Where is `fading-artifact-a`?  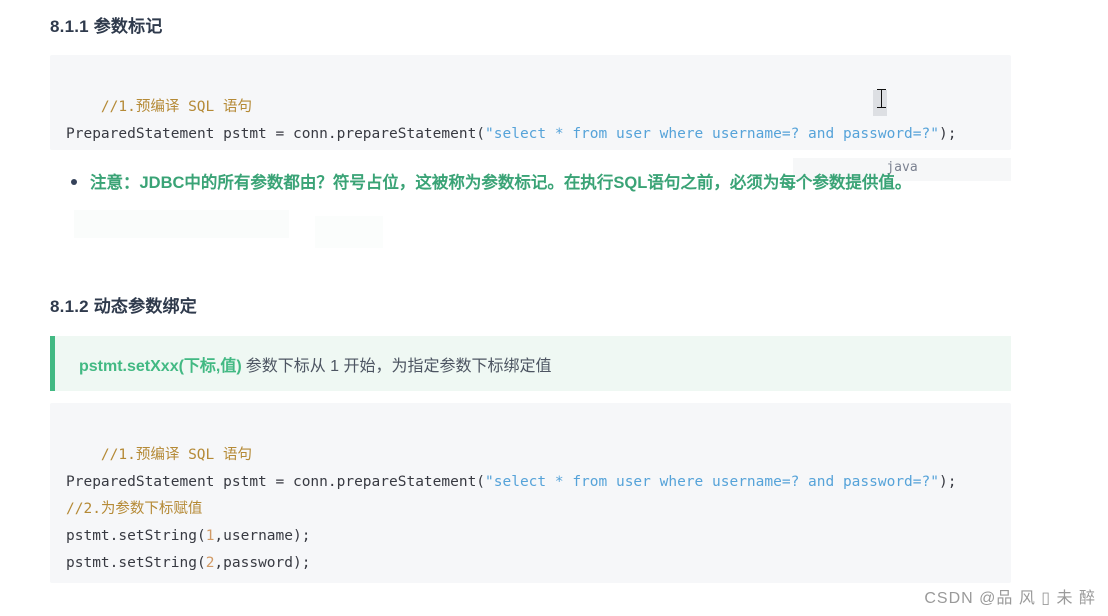 fading-artifact-a is located at coordinates (181, 224).